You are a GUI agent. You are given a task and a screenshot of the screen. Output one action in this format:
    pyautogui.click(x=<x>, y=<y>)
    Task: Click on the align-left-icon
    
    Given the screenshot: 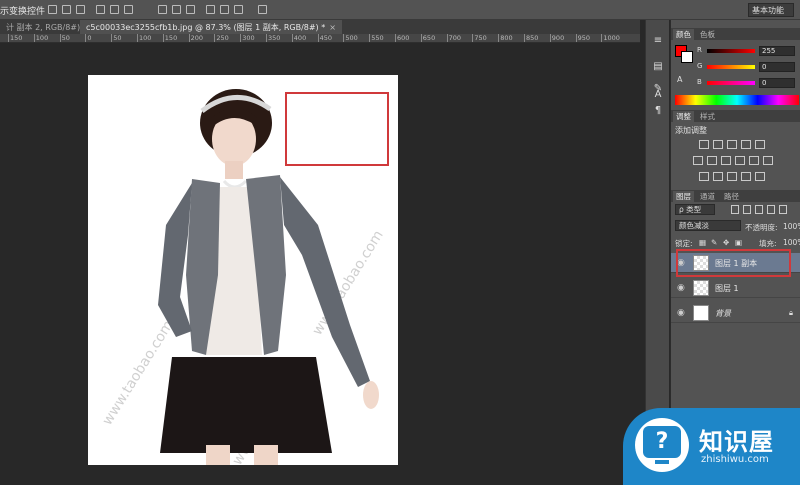 What is the action you would take?
    pyautogui.click(x=100, y=9)
    